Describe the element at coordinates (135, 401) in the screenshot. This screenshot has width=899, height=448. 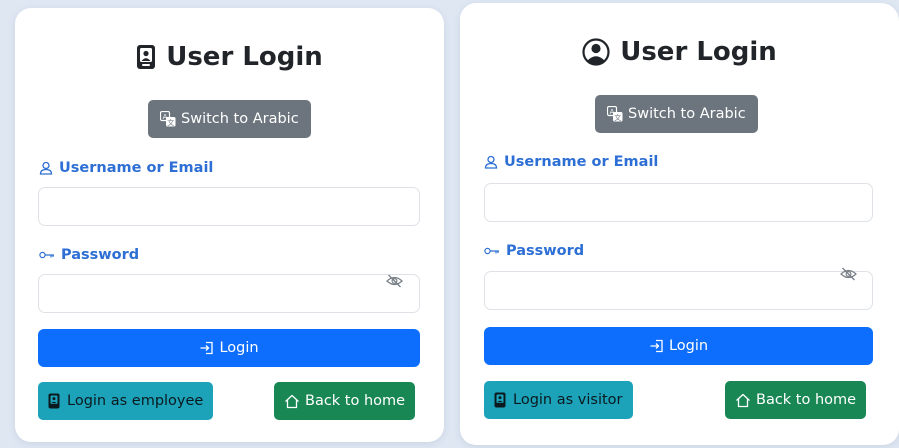
I see `login-as-employee-label: Login as employee` at that location.